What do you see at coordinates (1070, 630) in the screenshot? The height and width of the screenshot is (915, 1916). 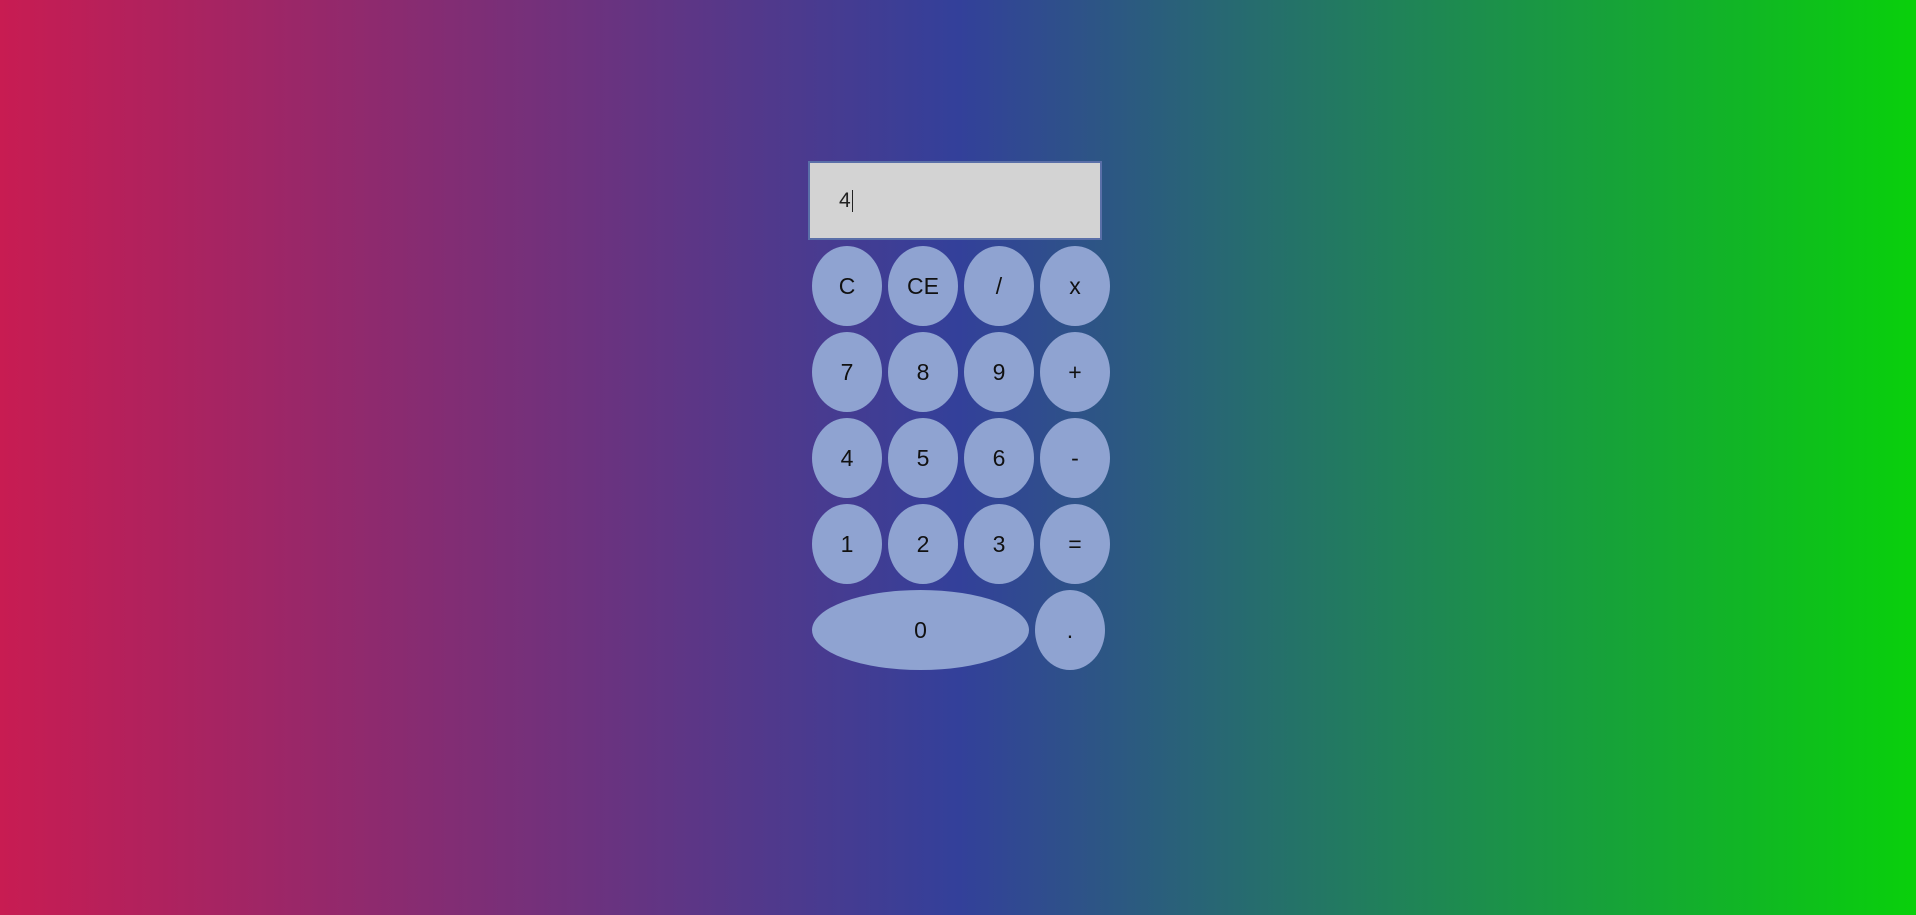 I see `decimal-button: .` at bounding box center [1070, 630].